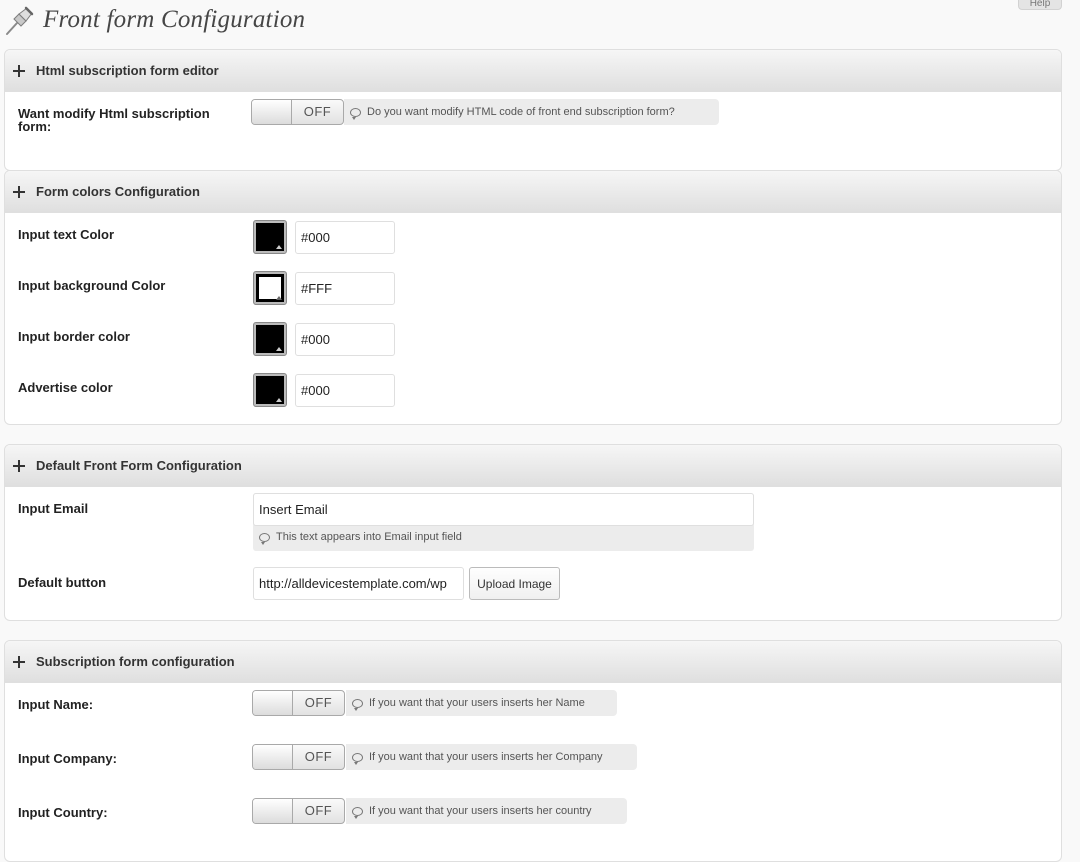  What do you see at coordinates (533, 238) in the screenshot?
I see `color-row-text: Input text Color` at bounding box center [533, 238].